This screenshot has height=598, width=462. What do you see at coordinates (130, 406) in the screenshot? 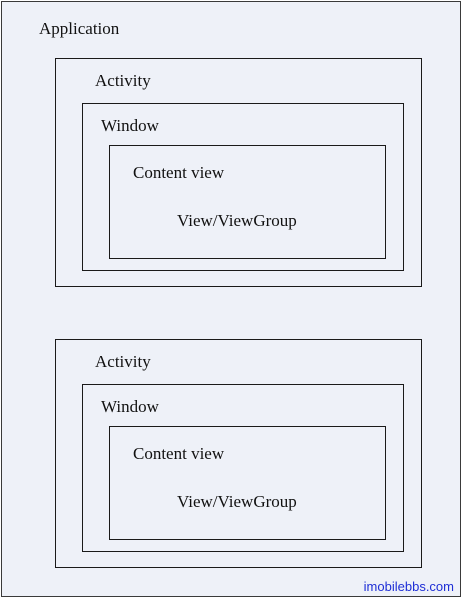
I see `window-label-2: Window` at bounding box center [130, 406].